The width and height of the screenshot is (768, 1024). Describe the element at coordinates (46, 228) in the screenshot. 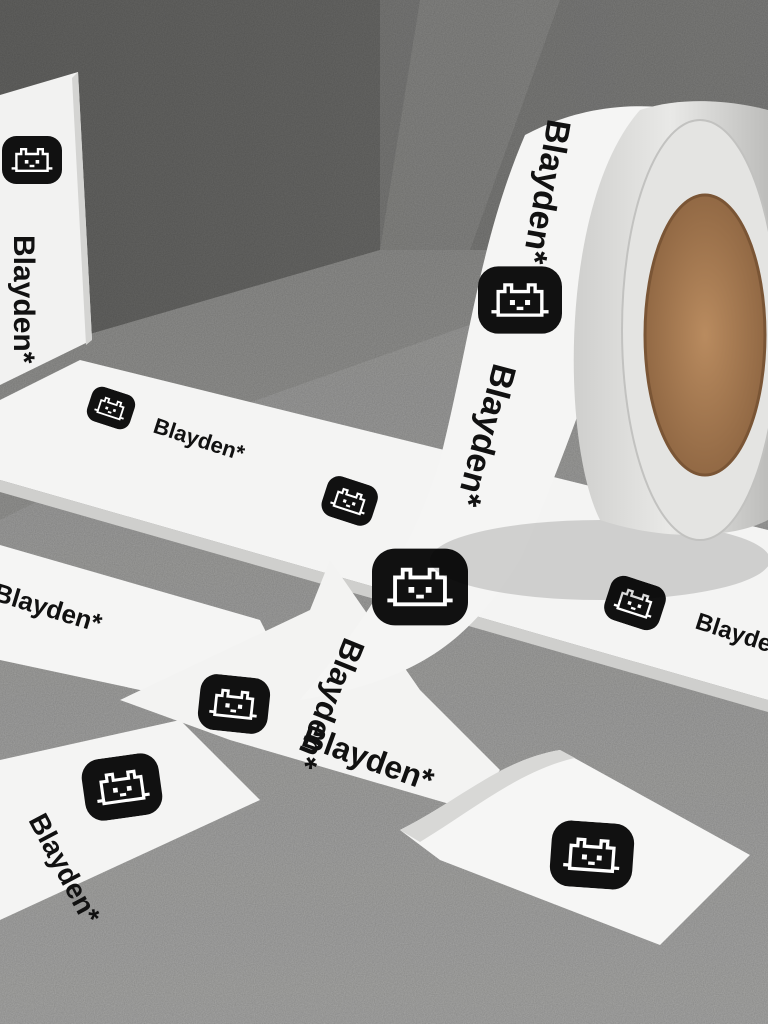

I see `tape-strip-wall: Blayden*` at that location.